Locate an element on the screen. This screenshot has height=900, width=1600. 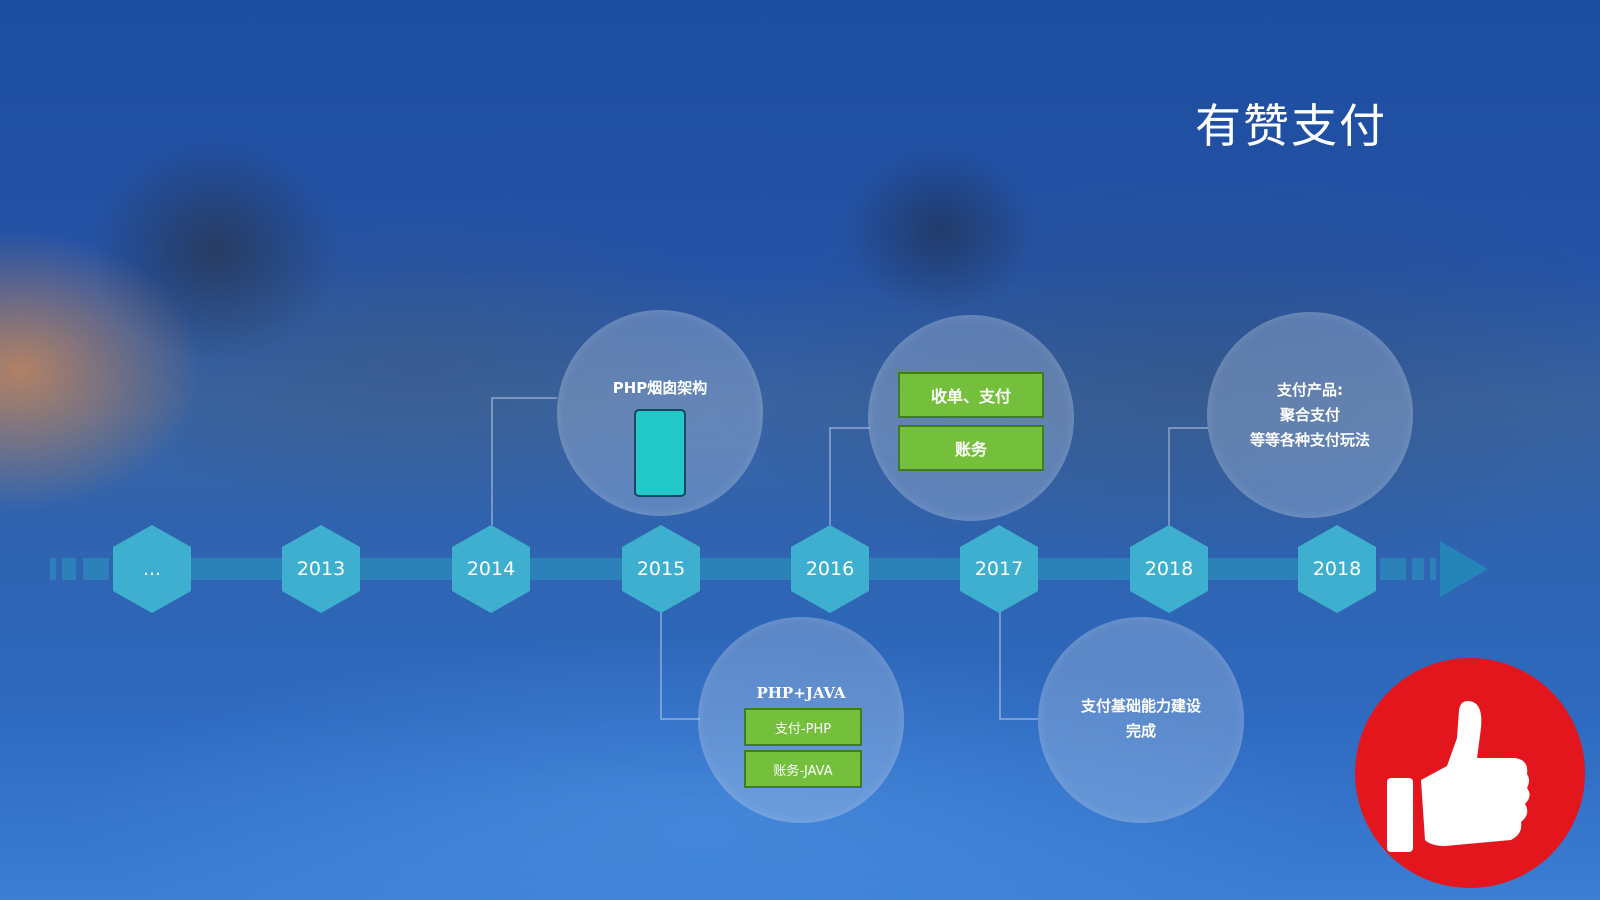
like-badge is located at coordinates (1470, 773).